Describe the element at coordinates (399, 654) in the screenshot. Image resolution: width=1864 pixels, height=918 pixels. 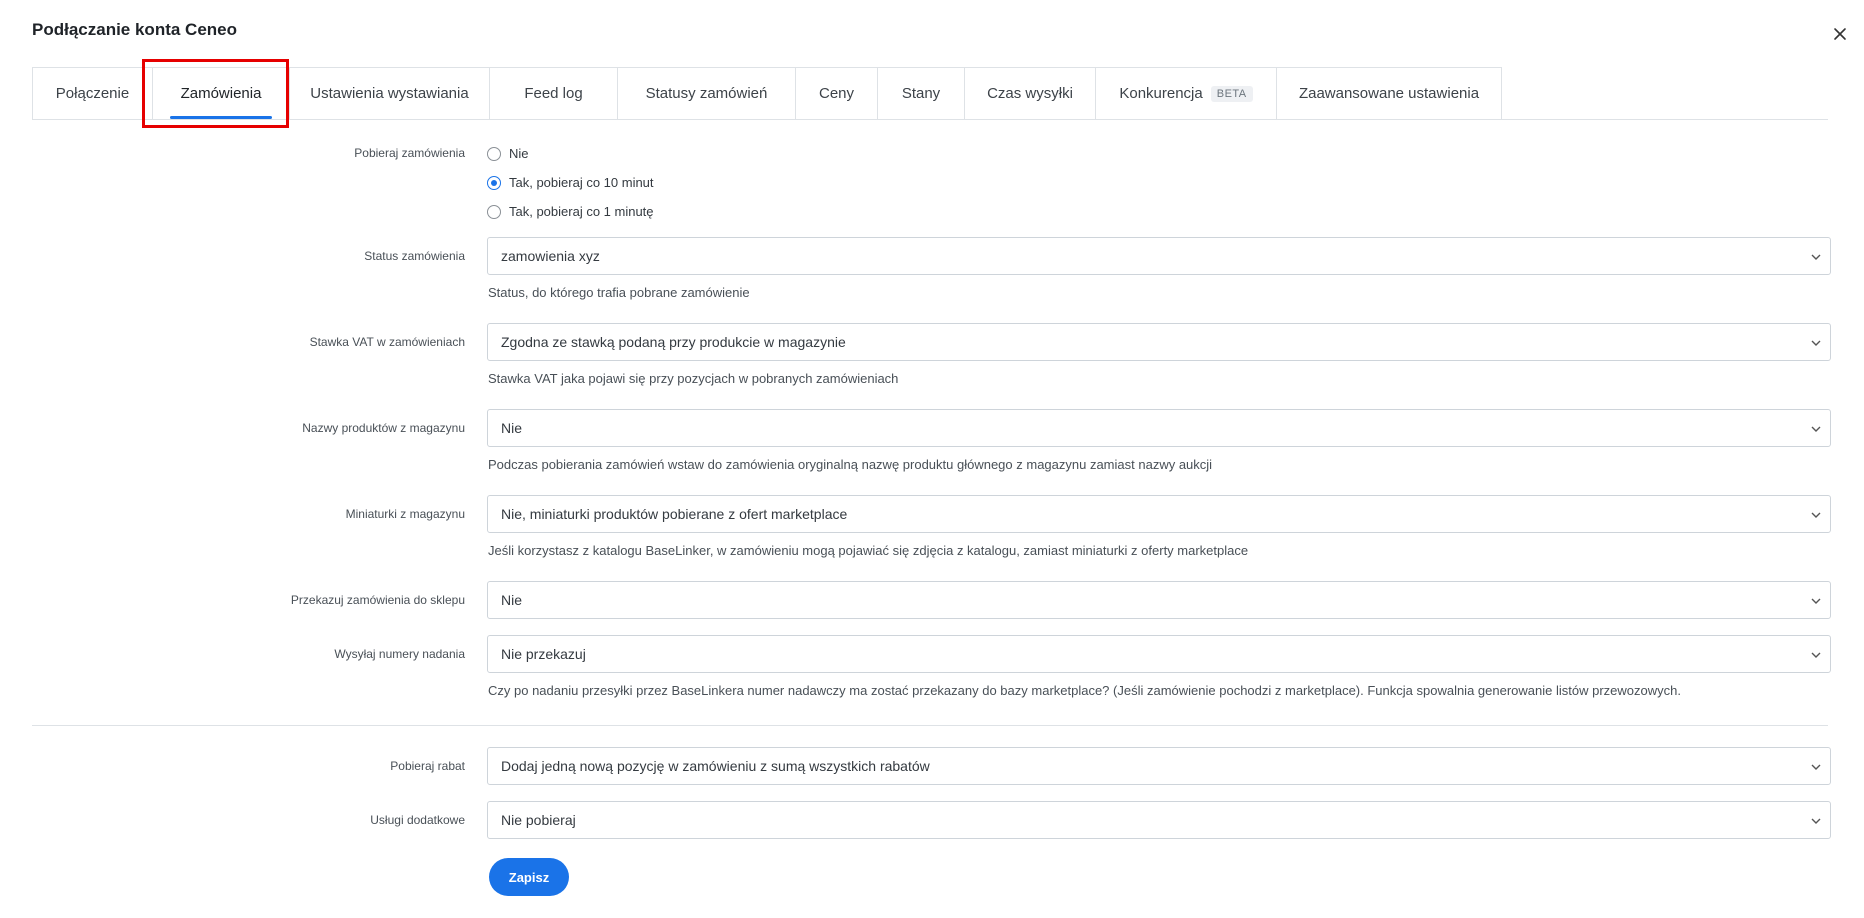
I see `tracking-numbers-label: Wysyłaj numery nadania` at that location.